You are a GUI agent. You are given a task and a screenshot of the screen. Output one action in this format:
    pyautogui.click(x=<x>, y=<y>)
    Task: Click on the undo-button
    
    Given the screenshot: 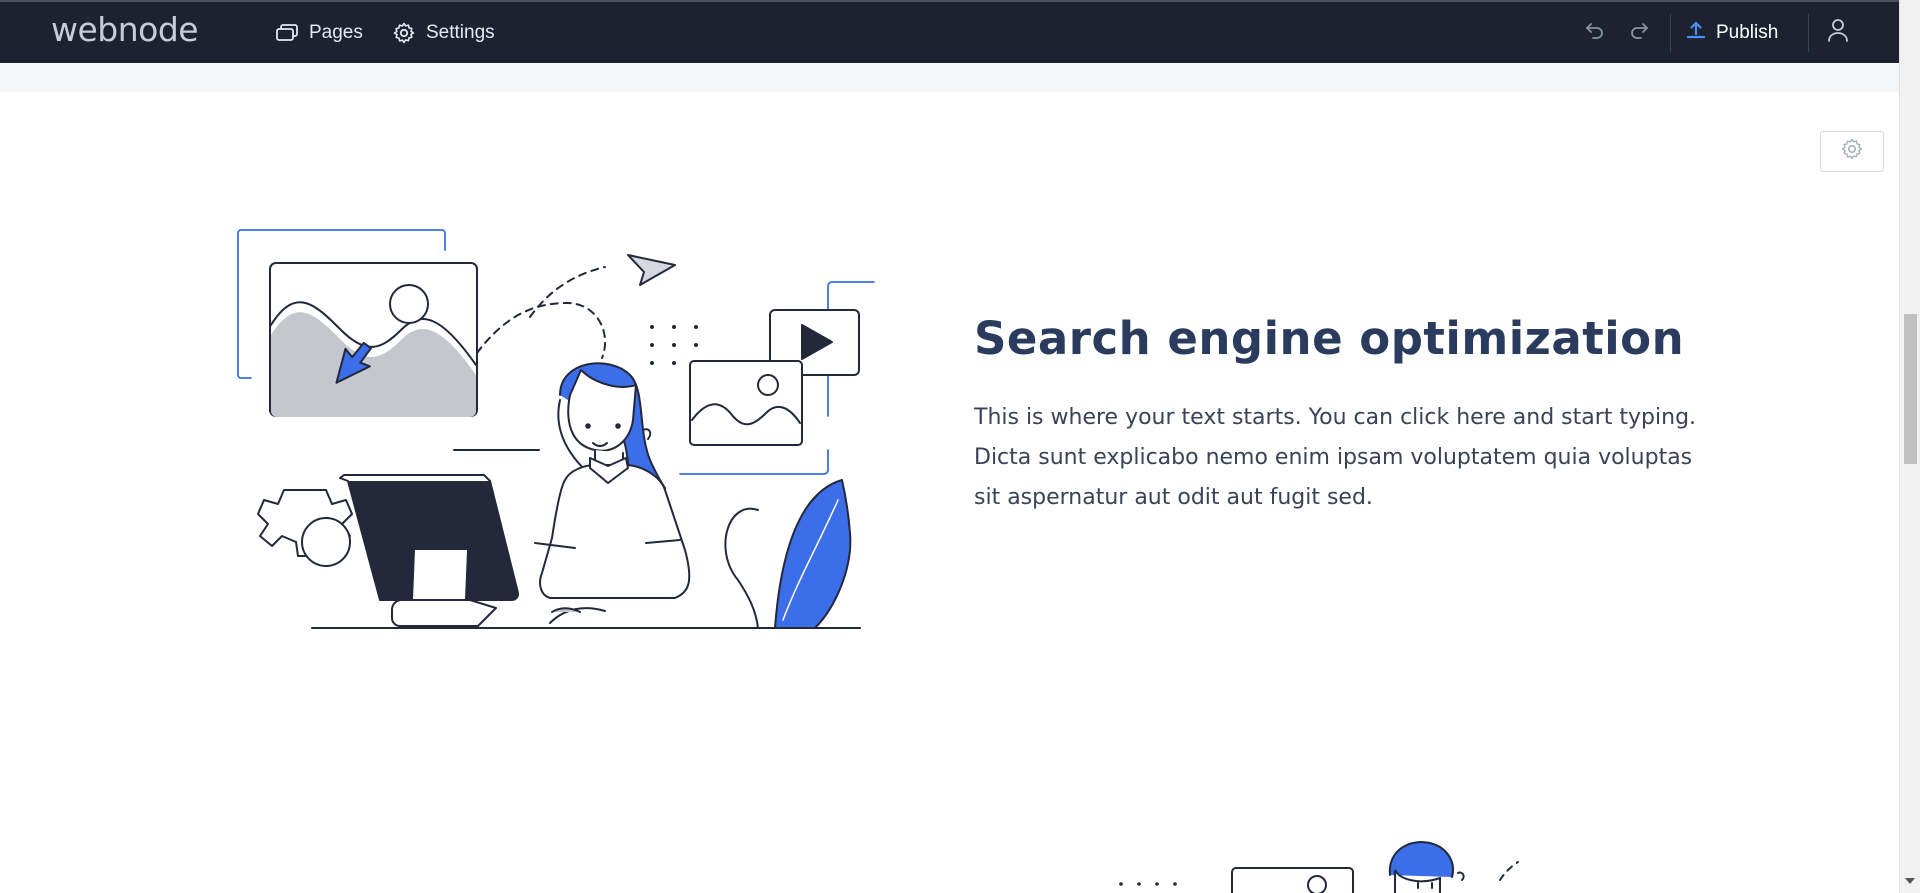 What is the action you would take?
    pyautogui.click(x=1595, y=32)
    